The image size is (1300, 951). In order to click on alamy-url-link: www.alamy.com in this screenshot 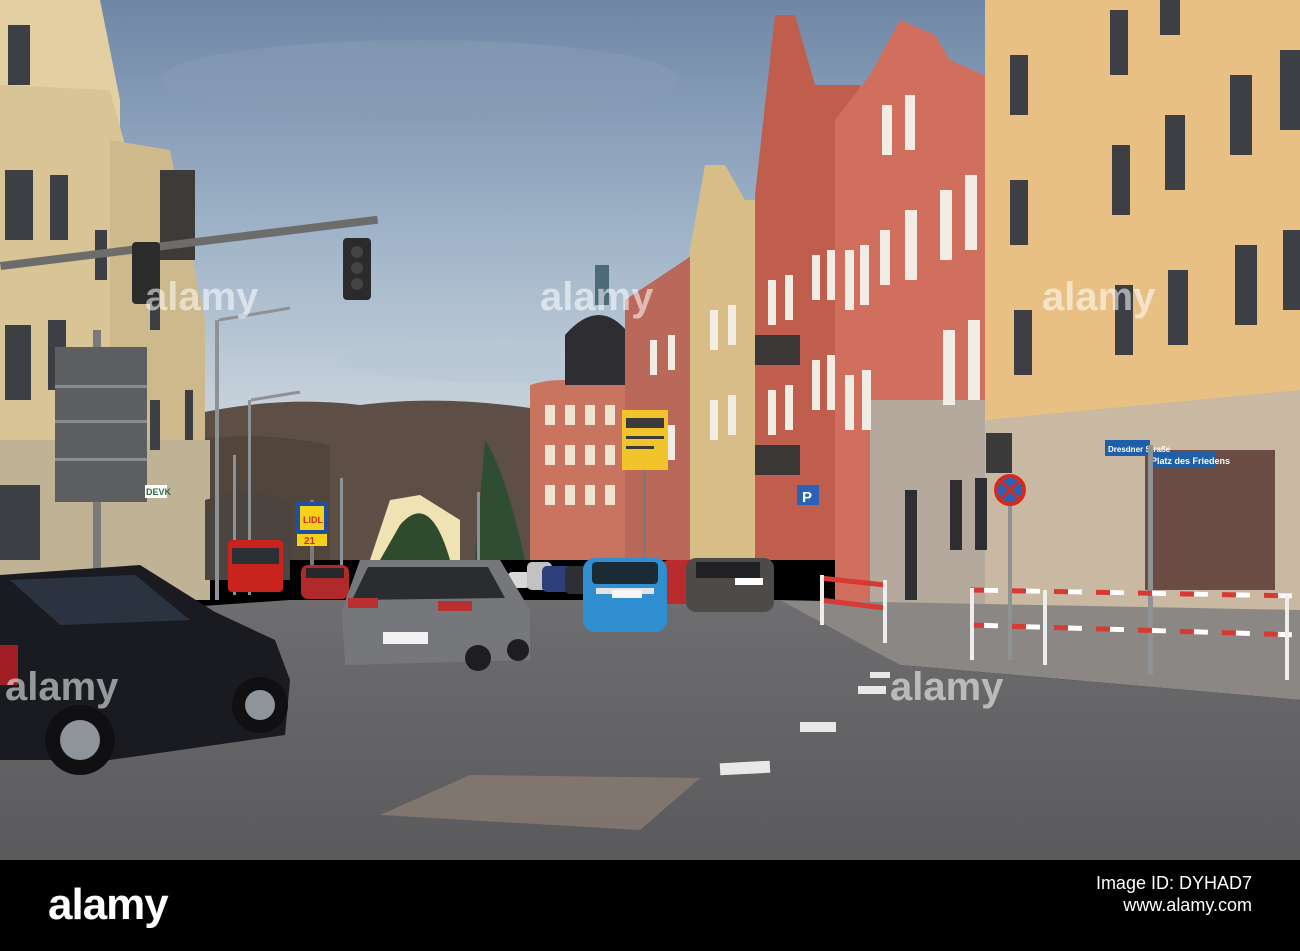, I will do `click(1174, 905)`.